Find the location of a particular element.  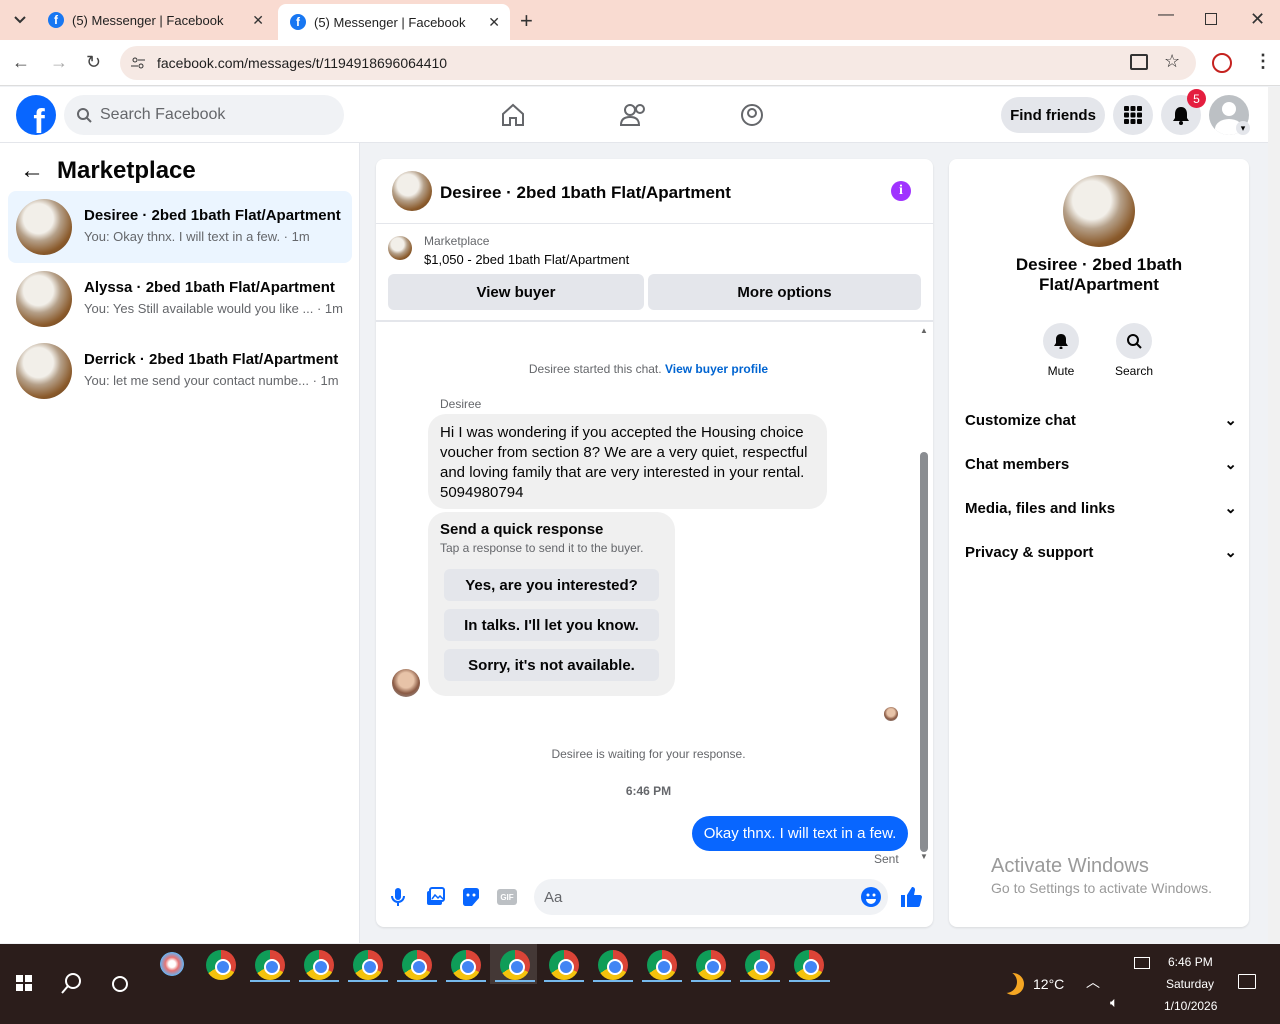

weather-temperature: 12°C is located at coordinates (1048, 984).